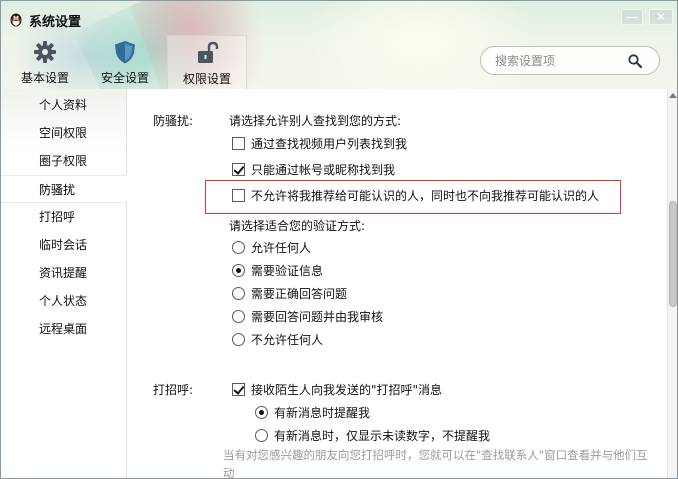  What do you see at coordinates (281, 247) in the screenshot?
I see `option-label: 允许任何人` at bounding box center [281, 247].